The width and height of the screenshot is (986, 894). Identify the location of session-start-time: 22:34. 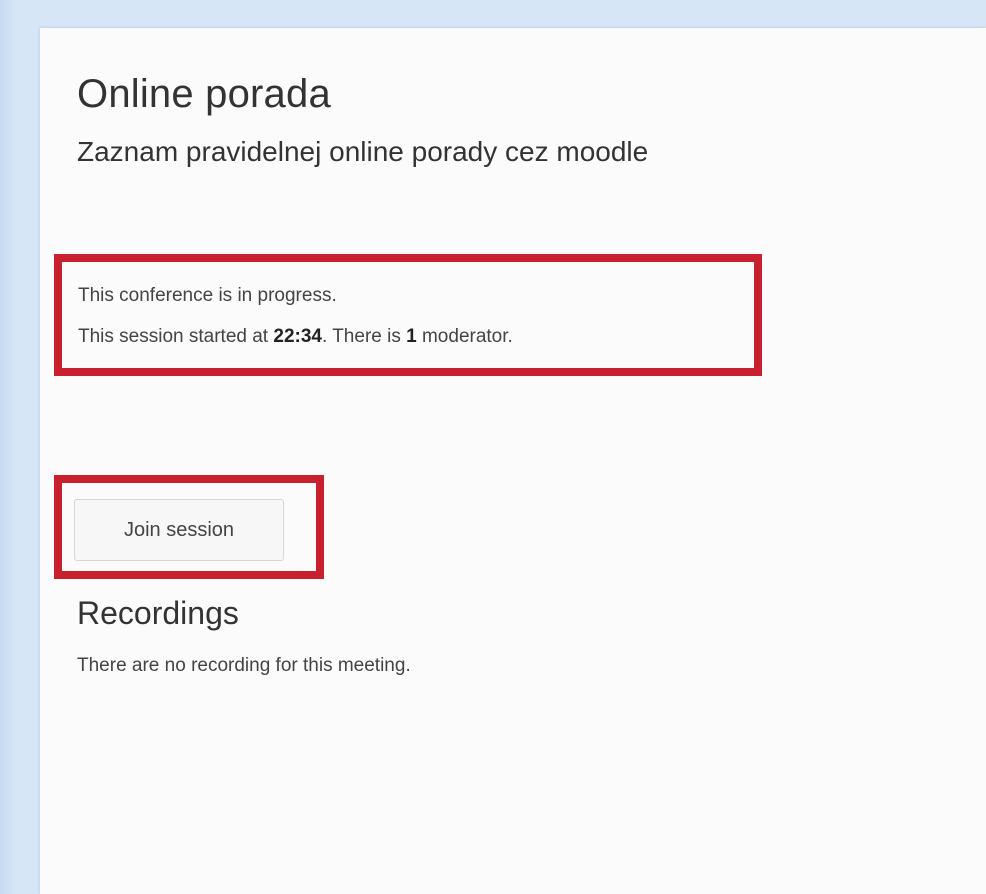
(297, 336).